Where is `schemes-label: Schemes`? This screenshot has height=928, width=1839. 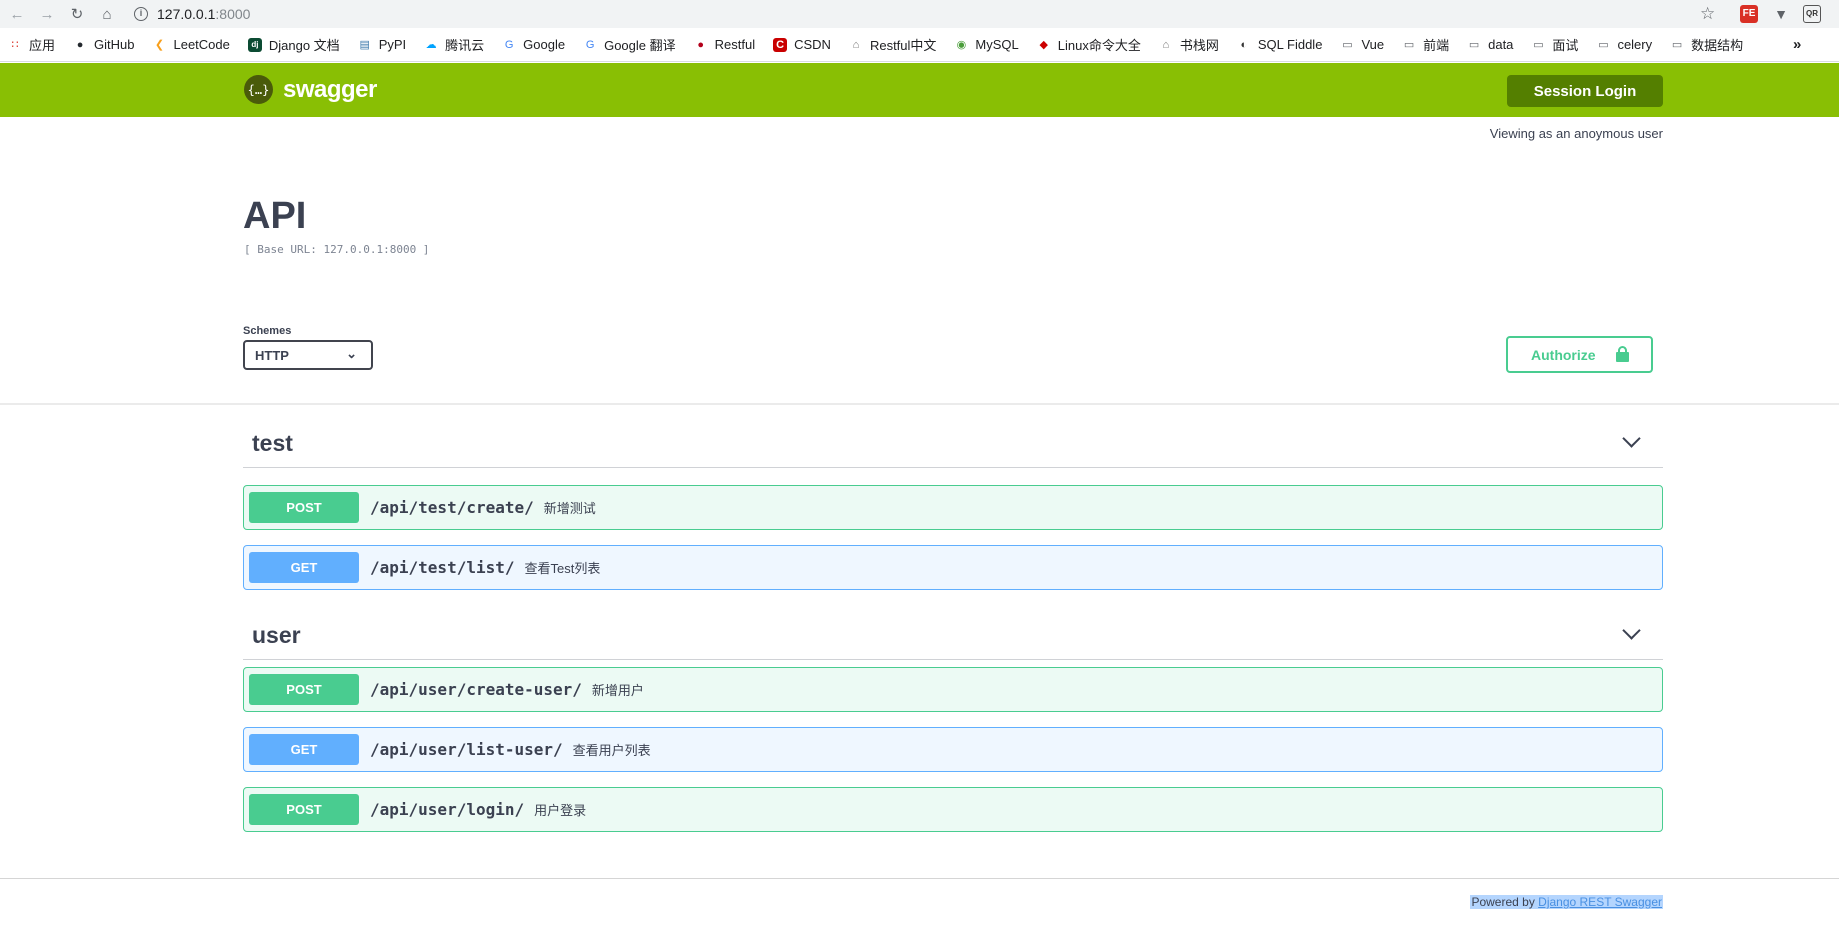 schemes-label: Schemes is located at coordinates (267, 331).